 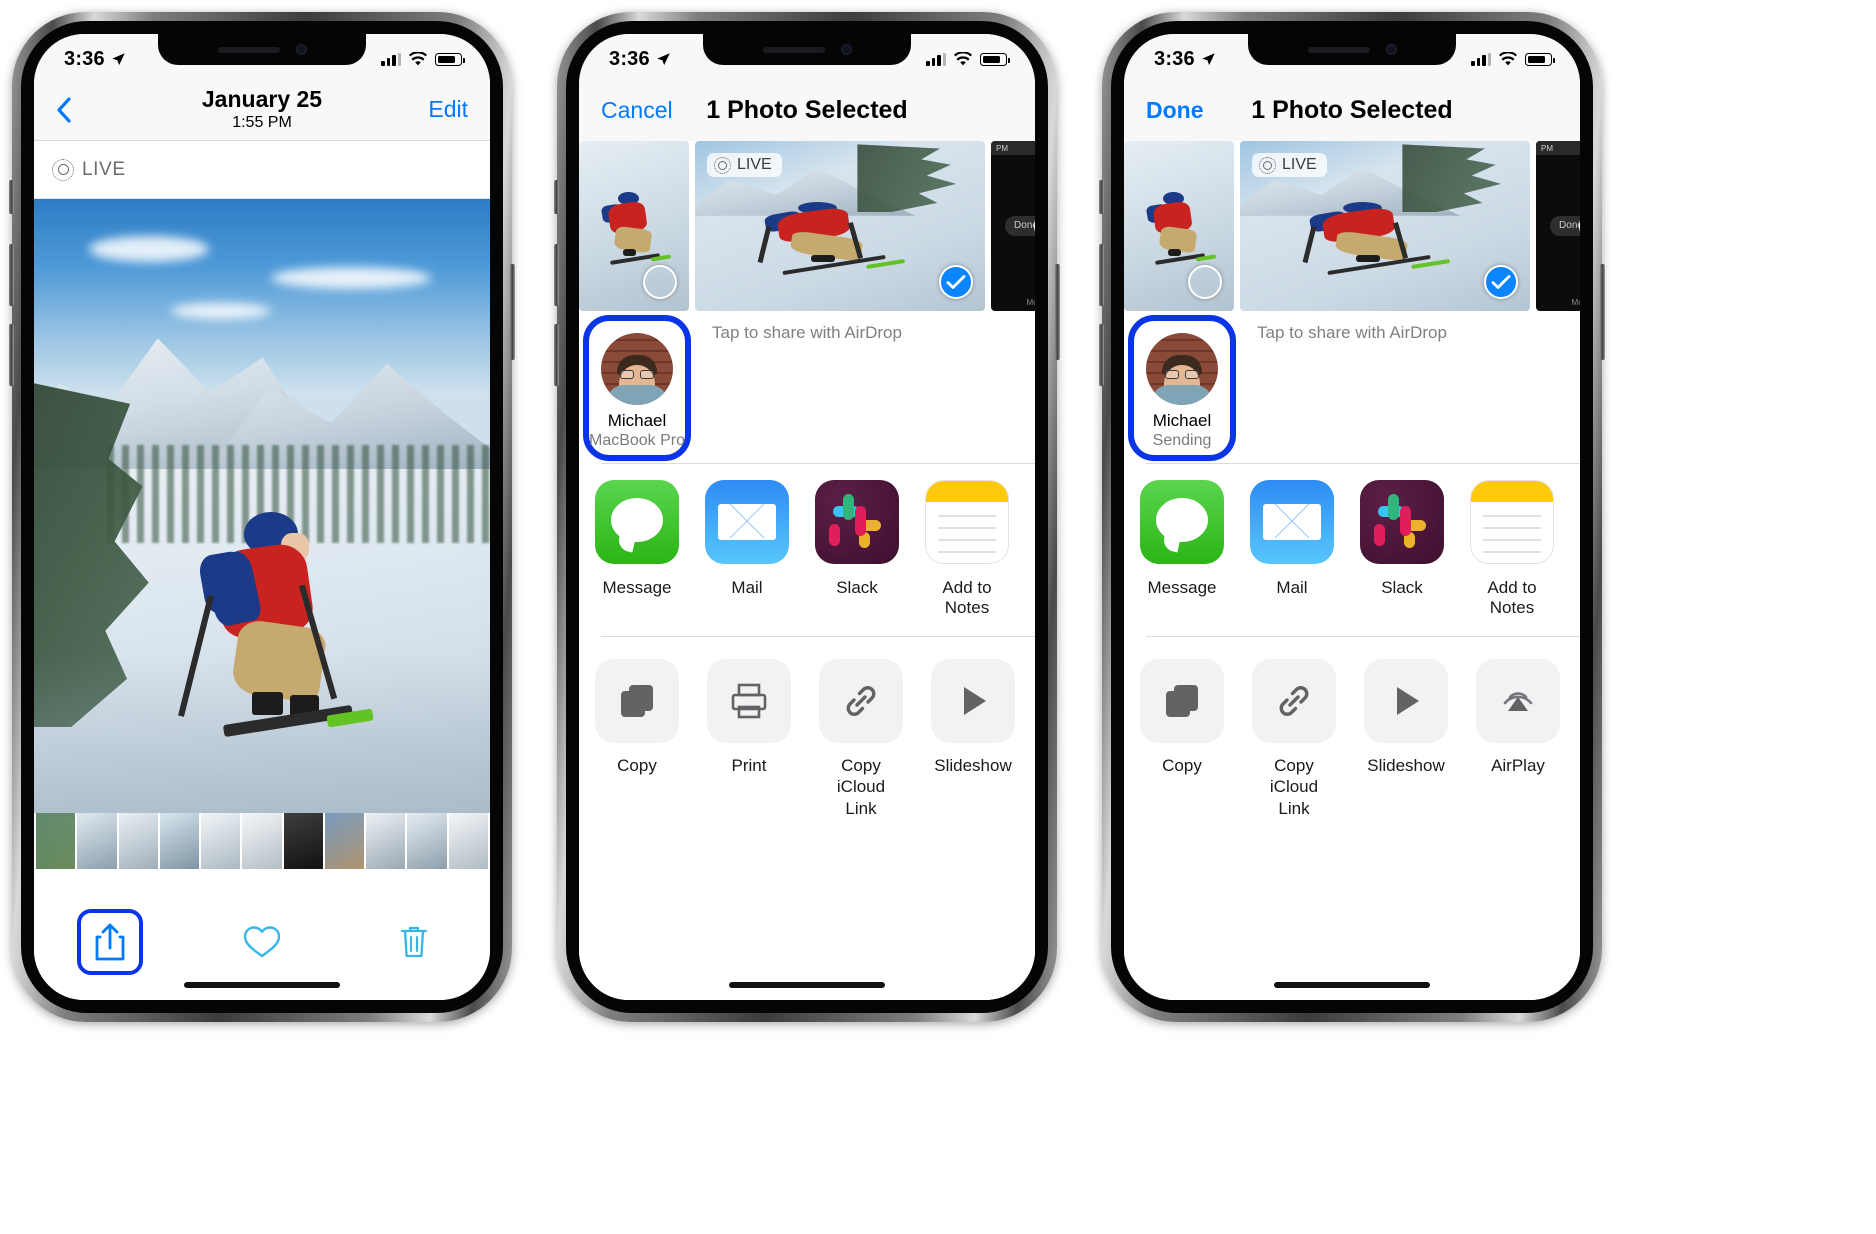 I want to click on airdrop-contact-michael: Michael MacBook Pro, so click(x=637, y=388).